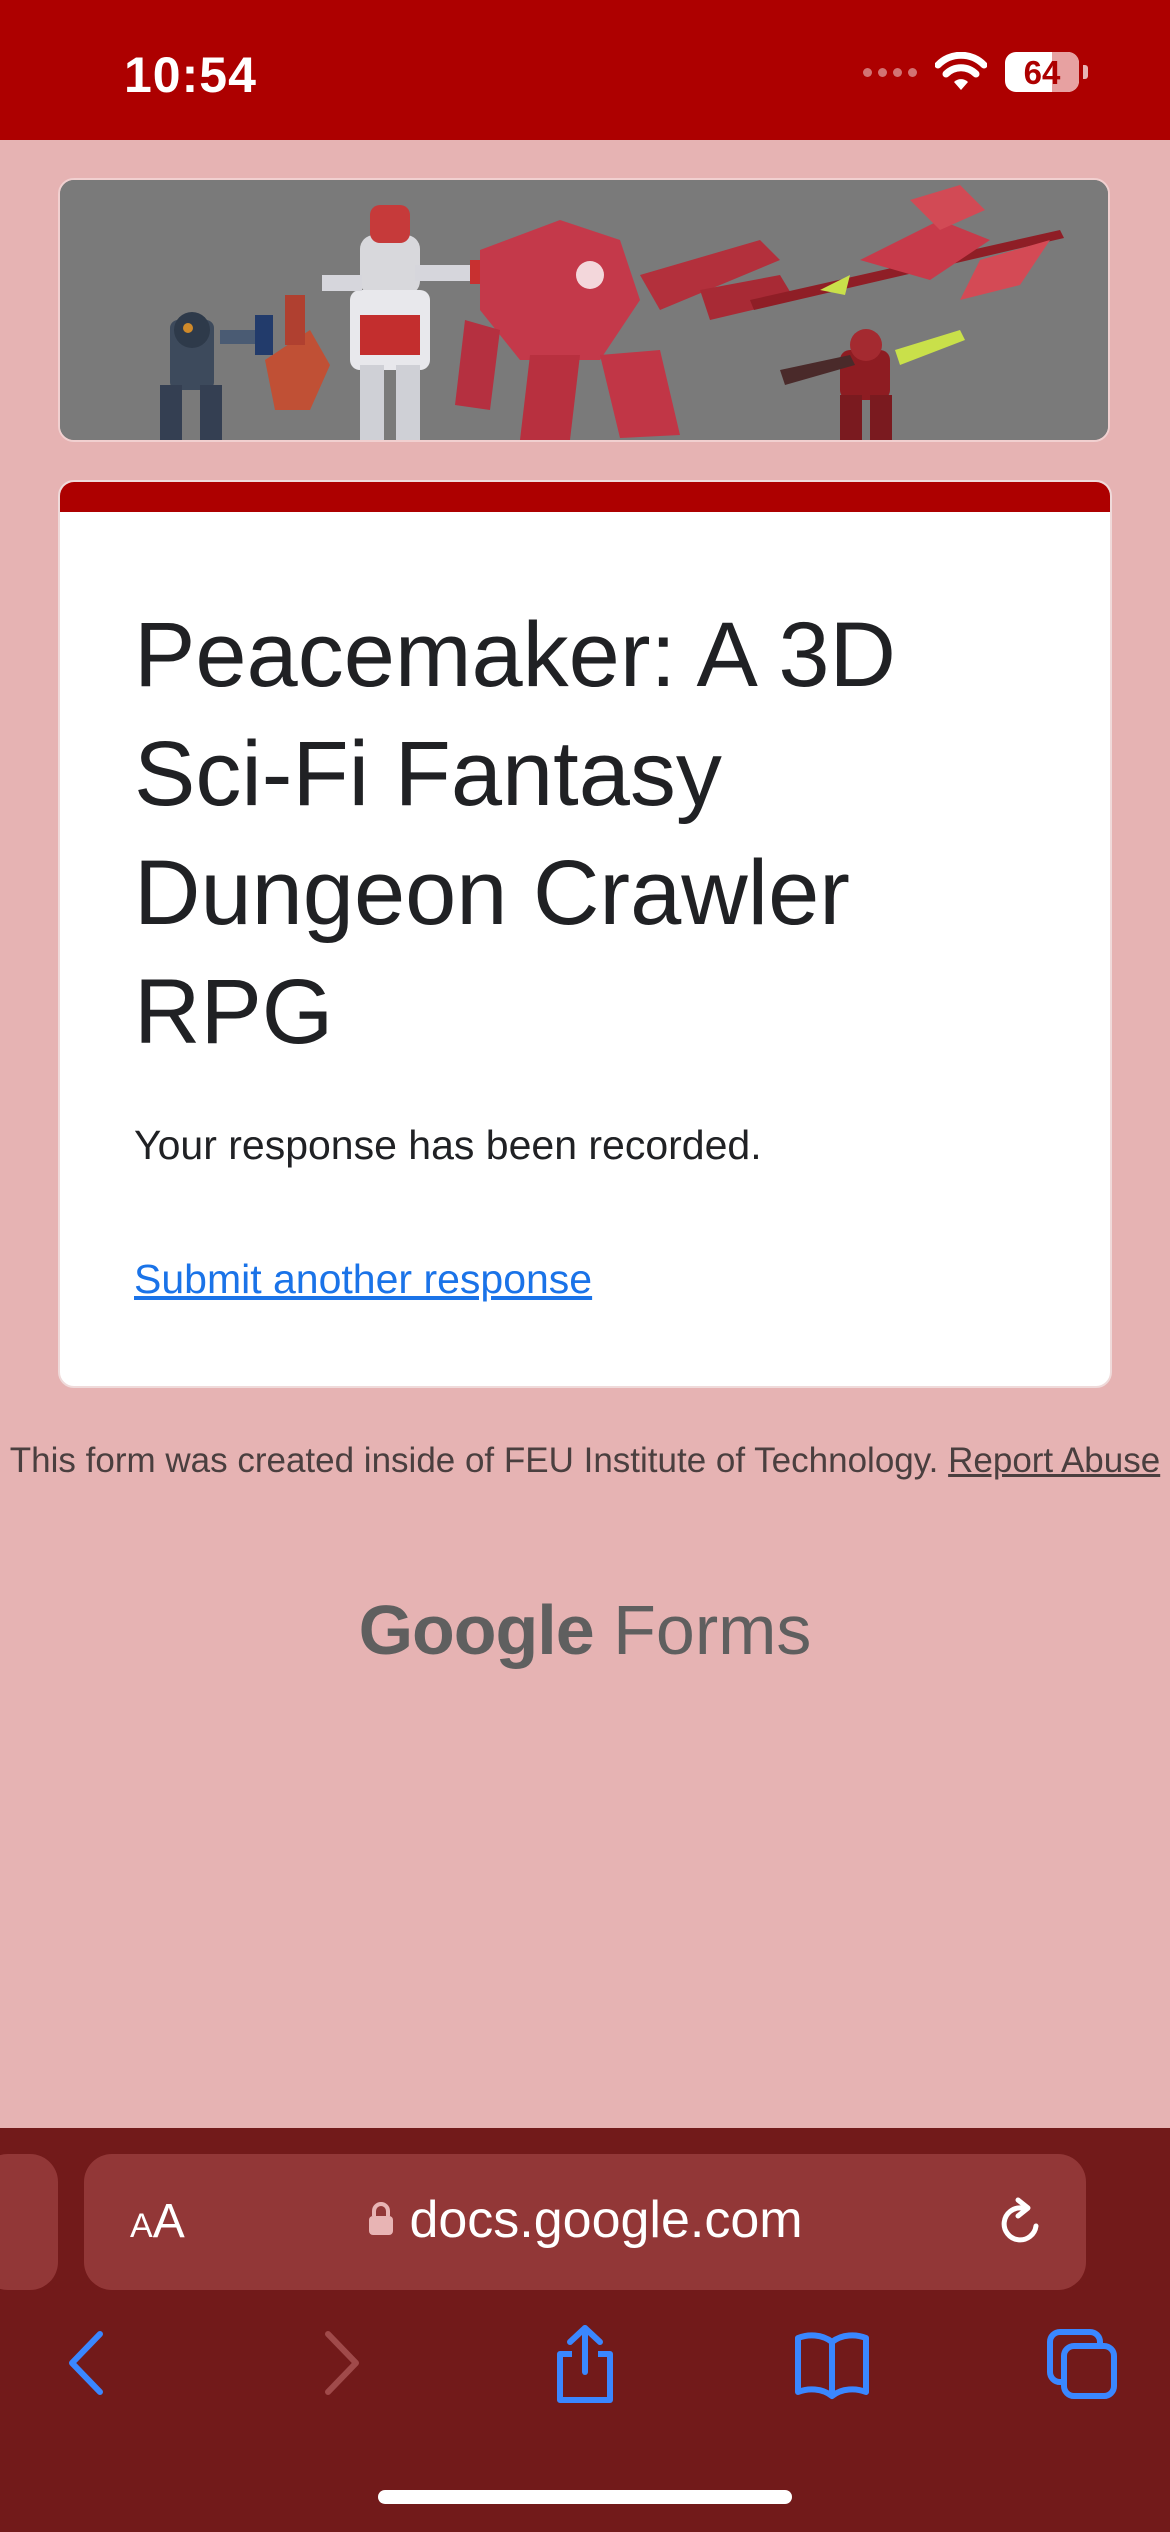 This screenshot has width=1170, height=2532. What do you see at coordinates (340, 2363) in the screenshot?
I see `forward-icon` at bounding box center [340, 2363].